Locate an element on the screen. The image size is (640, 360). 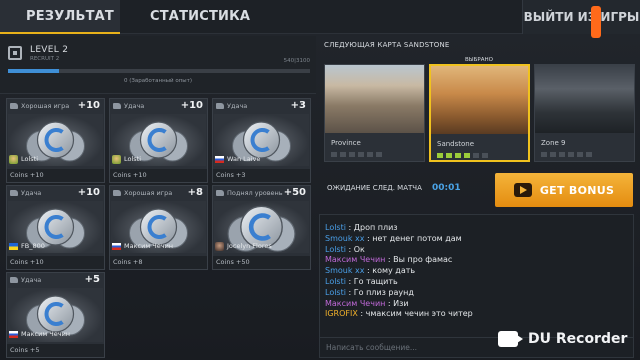
player-row: Lolsti is located at coordinates (23, 159).